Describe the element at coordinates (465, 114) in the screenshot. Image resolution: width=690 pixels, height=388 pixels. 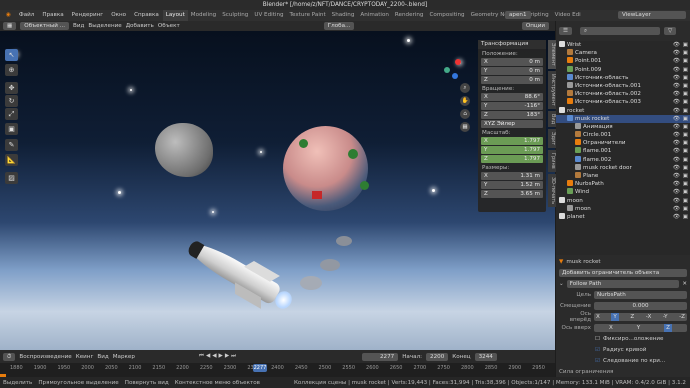
I see `camera-view-icon: ⌂` at that location.